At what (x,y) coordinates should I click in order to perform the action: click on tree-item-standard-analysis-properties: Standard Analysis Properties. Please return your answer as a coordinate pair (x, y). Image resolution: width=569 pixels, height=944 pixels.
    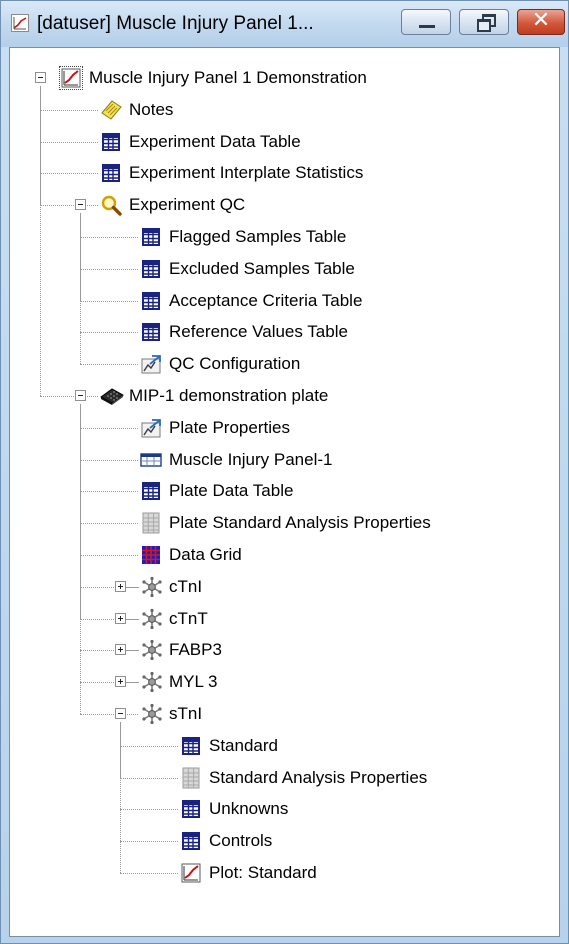
    Looking at the image, I should click on (284, 778).